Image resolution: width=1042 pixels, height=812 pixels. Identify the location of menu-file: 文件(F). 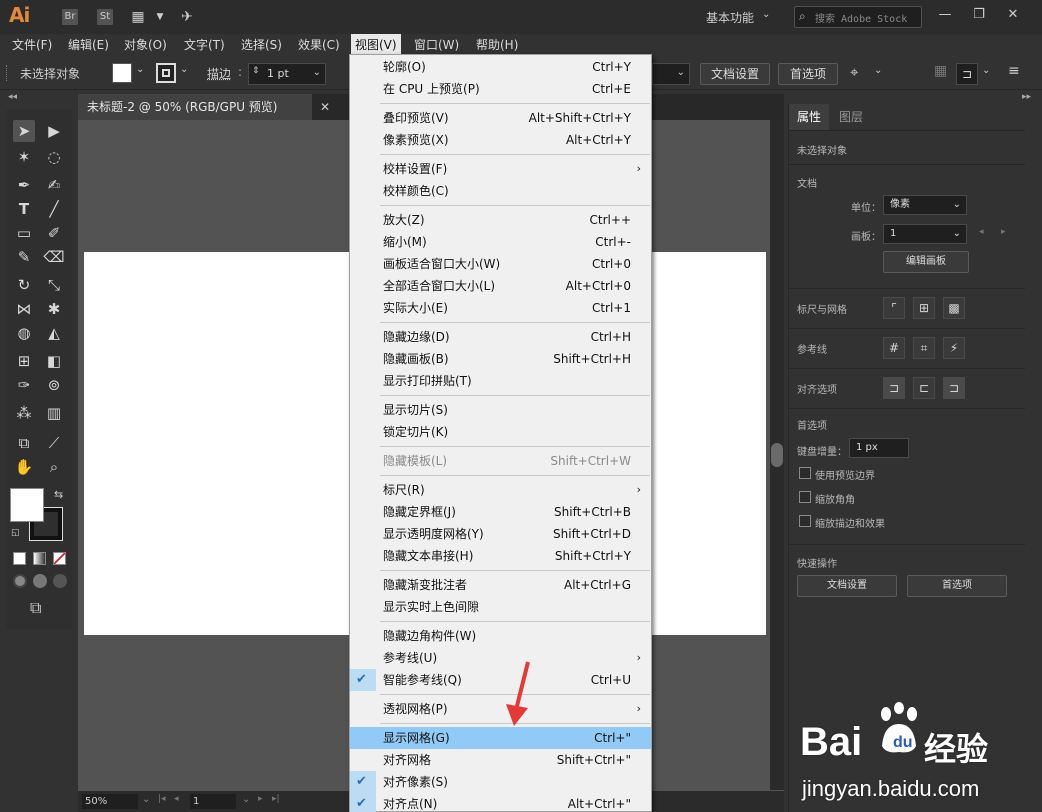
(32, 45).